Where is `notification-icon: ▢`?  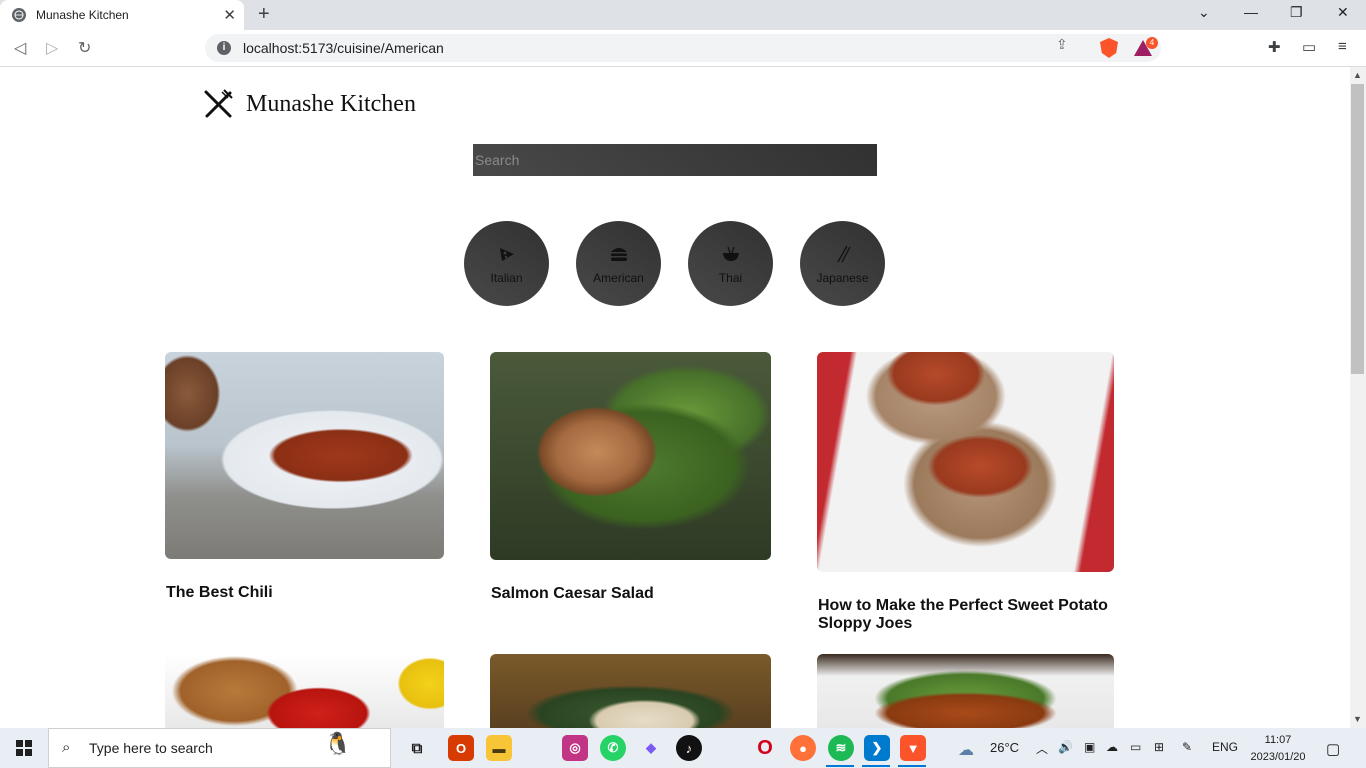
notification-icon: ▢ is located at coordinates (1333, 749).